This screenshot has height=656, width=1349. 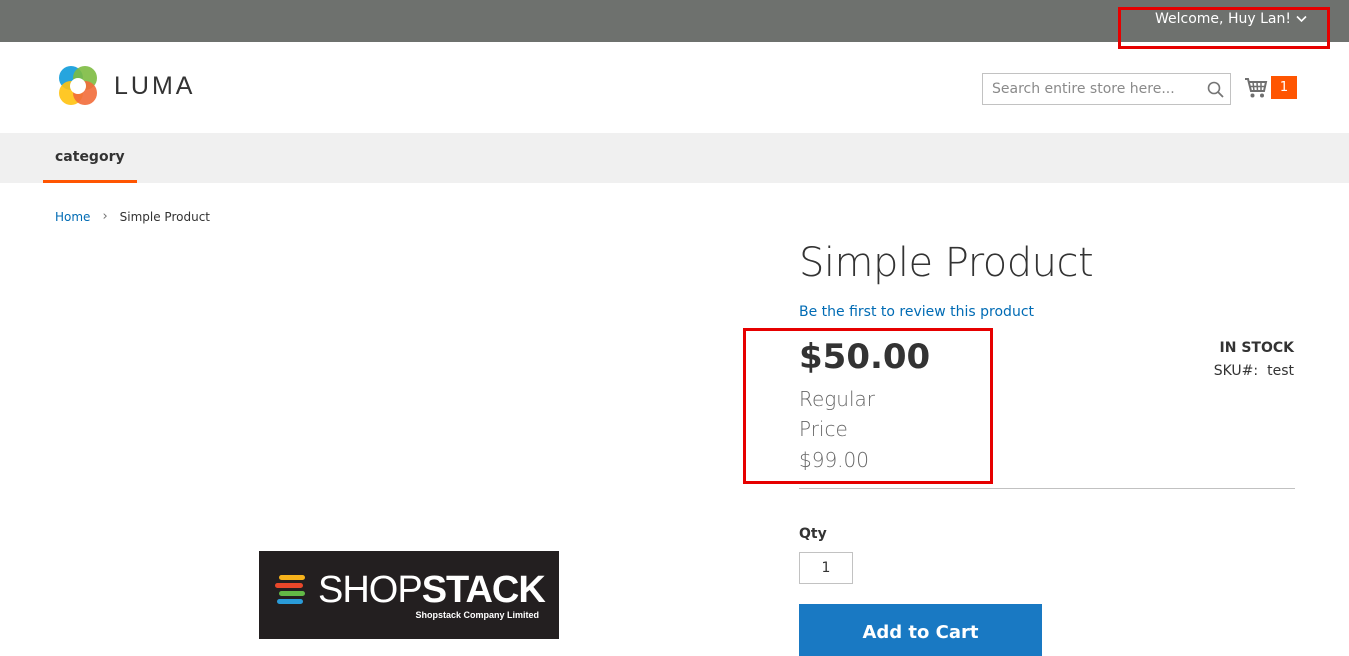 I want to click on shopstack-logo-icon, so click(x=290, y=589).